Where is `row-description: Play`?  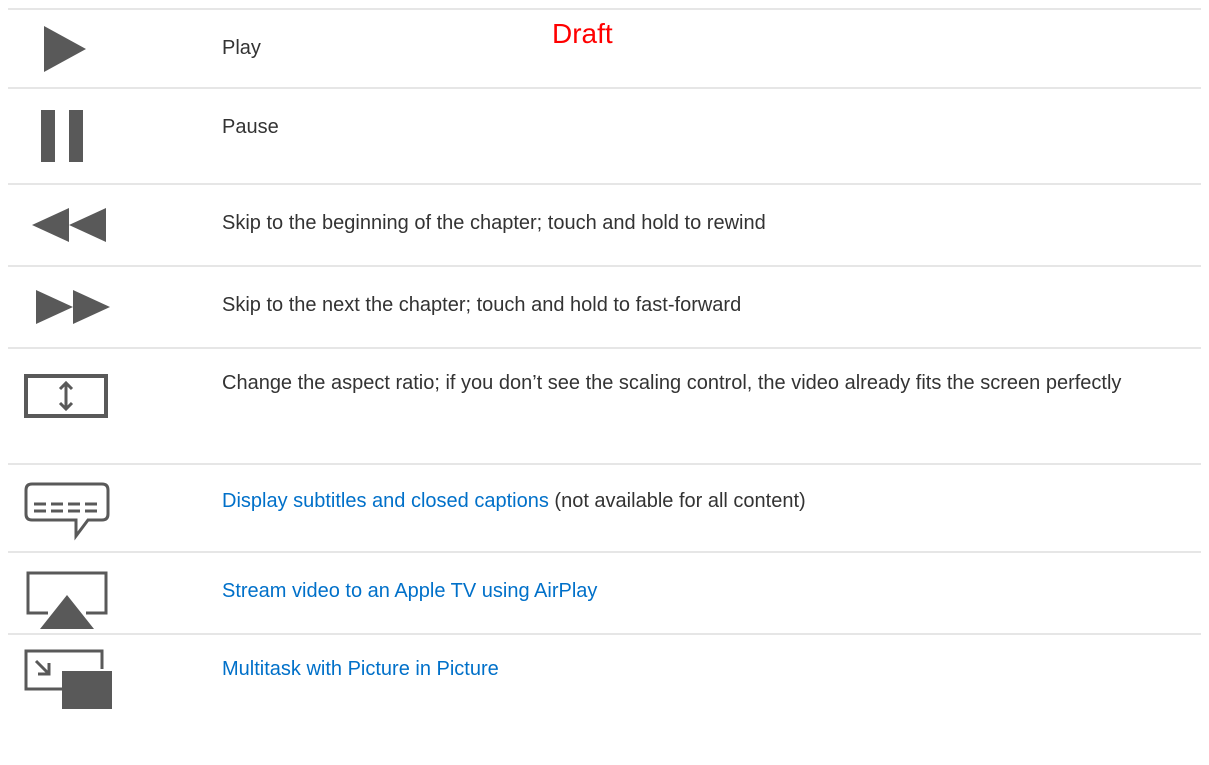
row-description: Play is located at coordinates (241, 48).